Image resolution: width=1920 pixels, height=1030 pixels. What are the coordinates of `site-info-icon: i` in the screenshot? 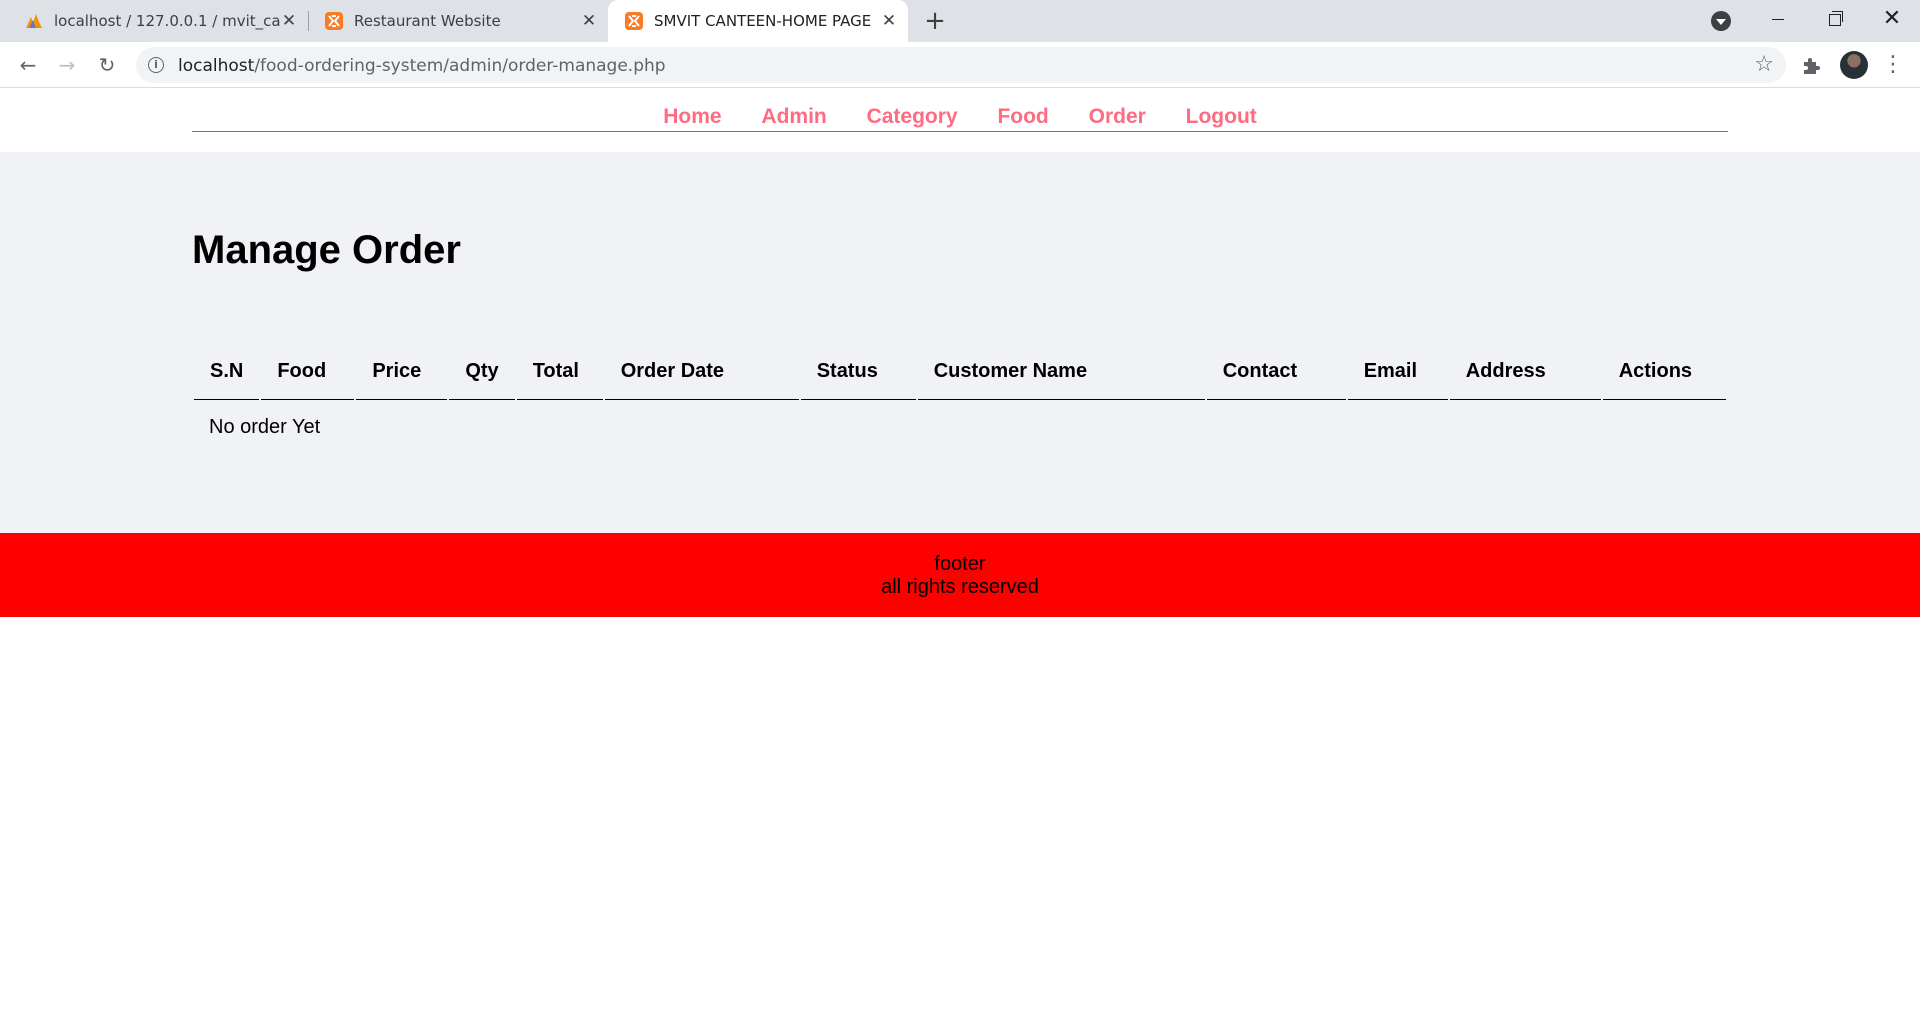 It's located at (156, 65).